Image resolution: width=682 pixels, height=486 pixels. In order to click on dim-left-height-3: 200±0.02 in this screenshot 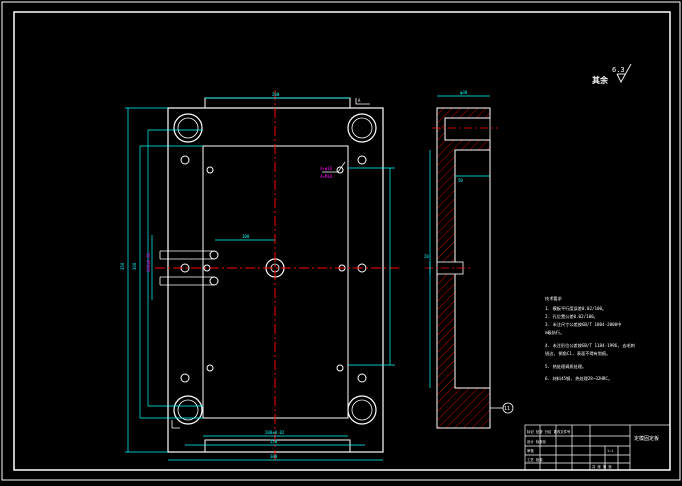, I will do `click(148, 262)`.